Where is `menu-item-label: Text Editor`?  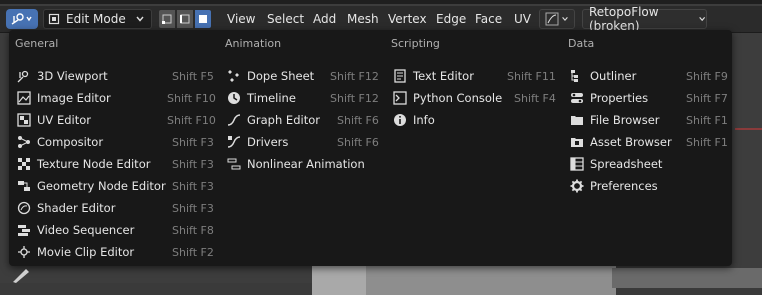 menu-item-label: Text Editor is located at coordinates (443, 76).